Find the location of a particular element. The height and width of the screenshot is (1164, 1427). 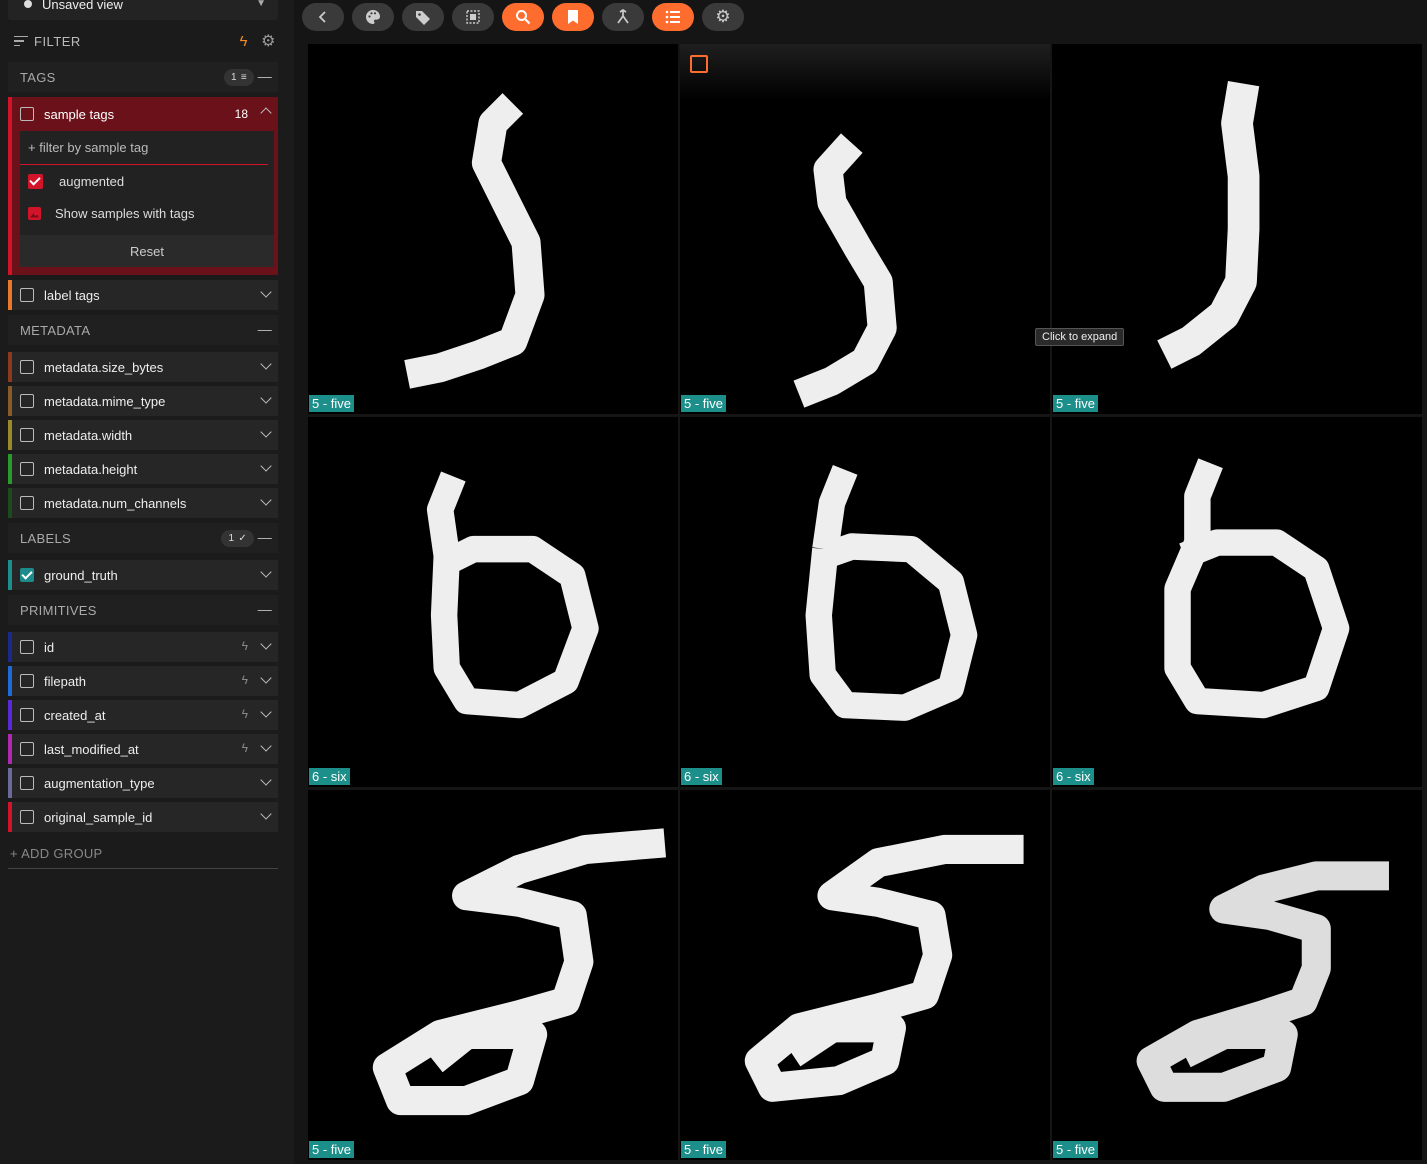

labels-pill: 1 ✓ is located at coordinates (237, 538).